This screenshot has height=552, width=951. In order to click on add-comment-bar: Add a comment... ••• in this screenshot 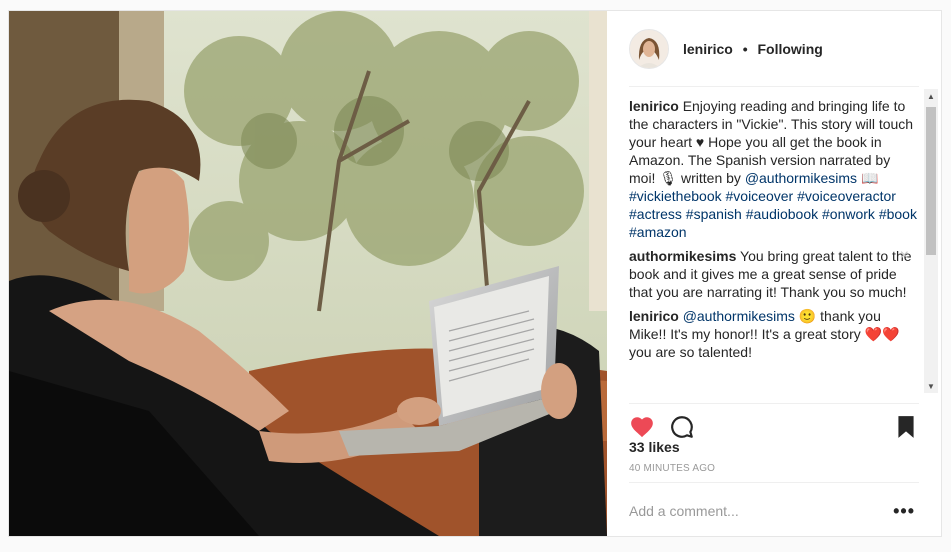, I will do `click(774, 509)`.